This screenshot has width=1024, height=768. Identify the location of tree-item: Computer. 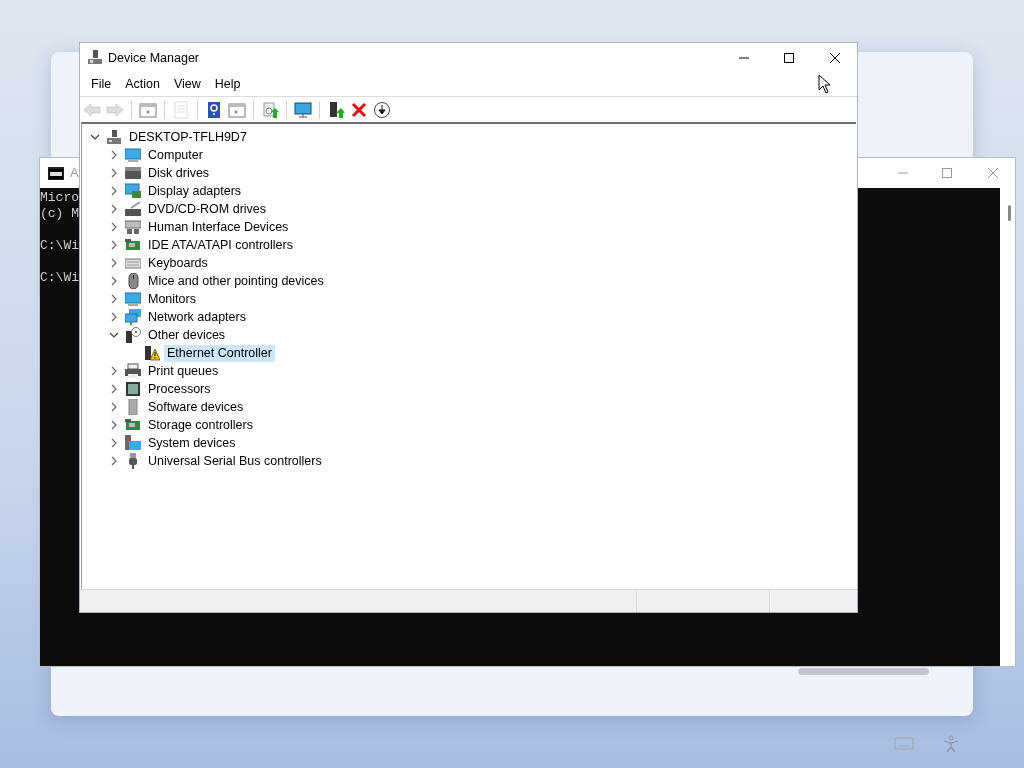
(175, 155).